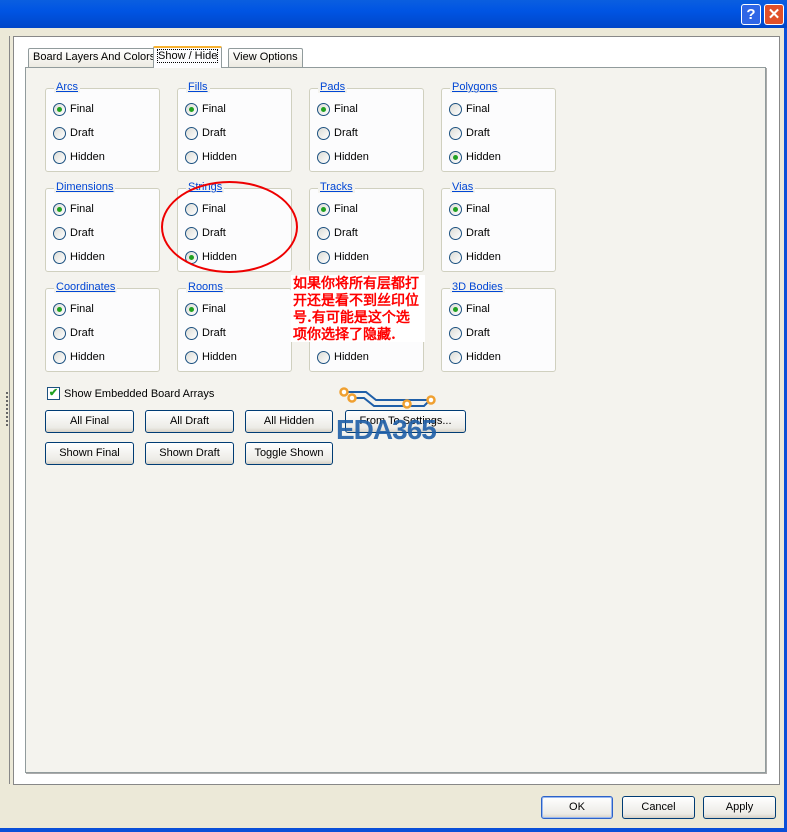 The image size is (787, 832). I want to click on tab-show-hide: Show / Hide, so click(188, 57).